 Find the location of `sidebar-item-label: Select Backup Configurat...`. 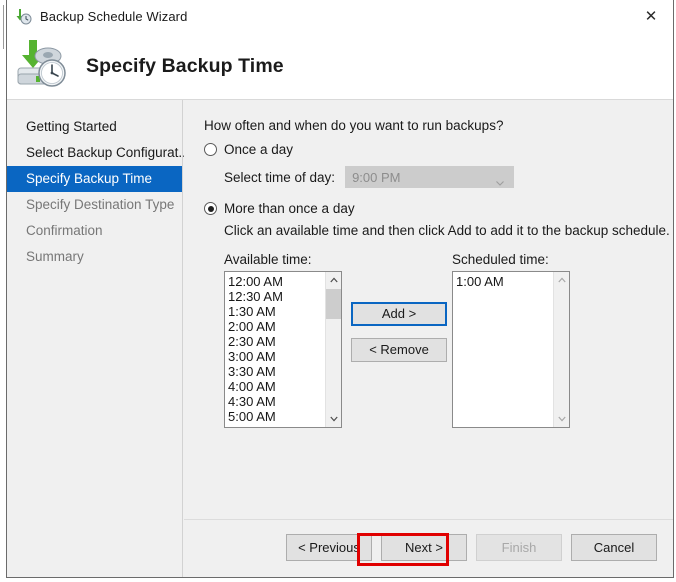

sidebar-item-label: Select Backup Configurat... is located at coordinates (108, 152).